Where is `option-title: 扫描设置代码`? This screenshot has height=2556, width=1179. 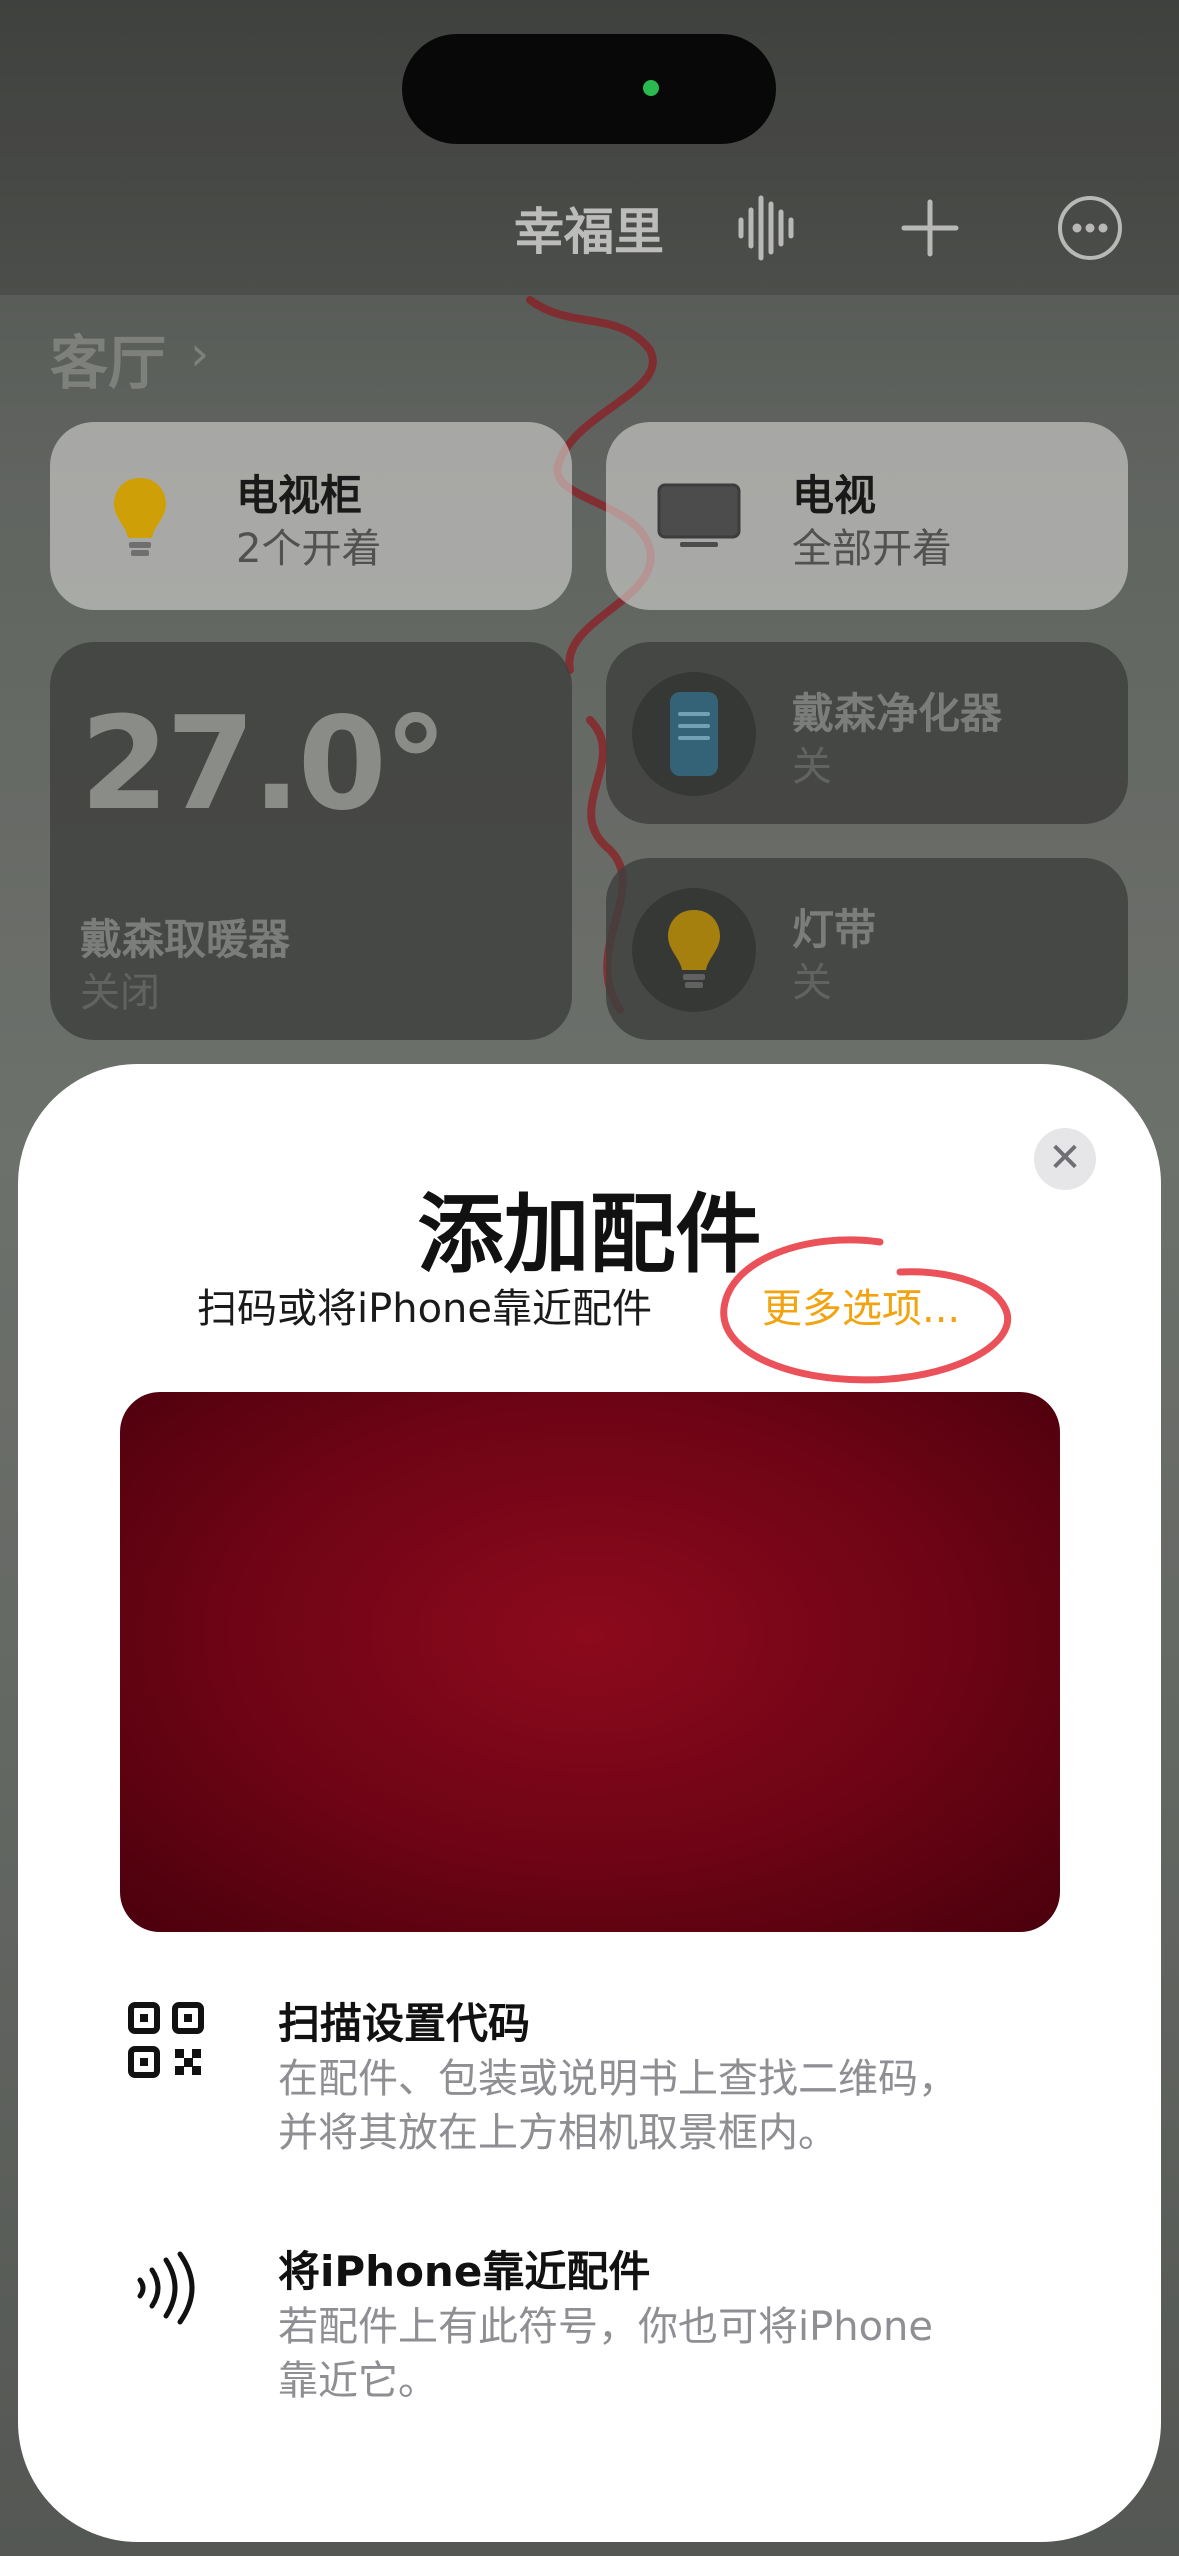 option-title: 扫描设置代码 is located at coordinates (404, 2023).